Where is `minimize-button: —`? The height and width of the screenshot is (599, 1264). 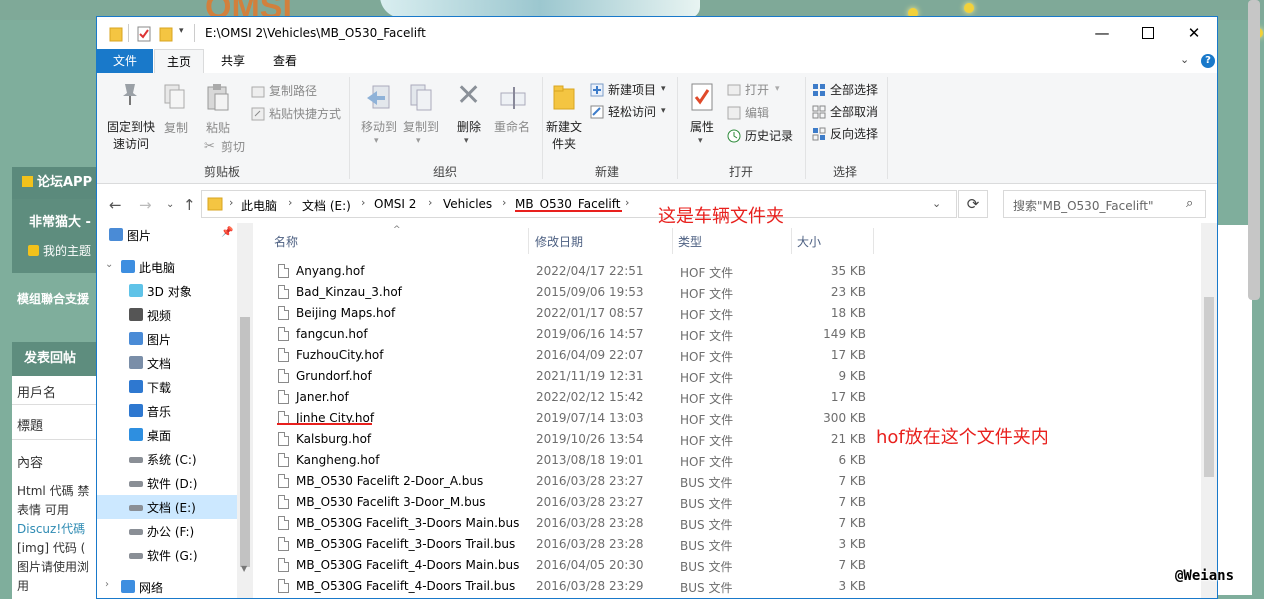
minimize-button: — is located at coordinates (1102, 33).